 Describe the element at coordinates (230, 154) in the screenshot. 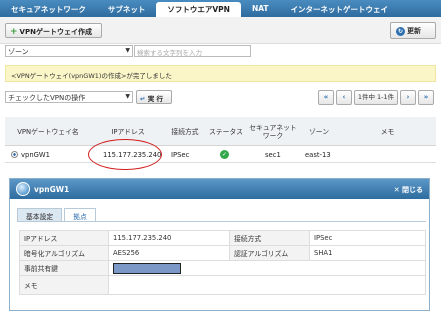

I see `cell-status: ✓` at that location.